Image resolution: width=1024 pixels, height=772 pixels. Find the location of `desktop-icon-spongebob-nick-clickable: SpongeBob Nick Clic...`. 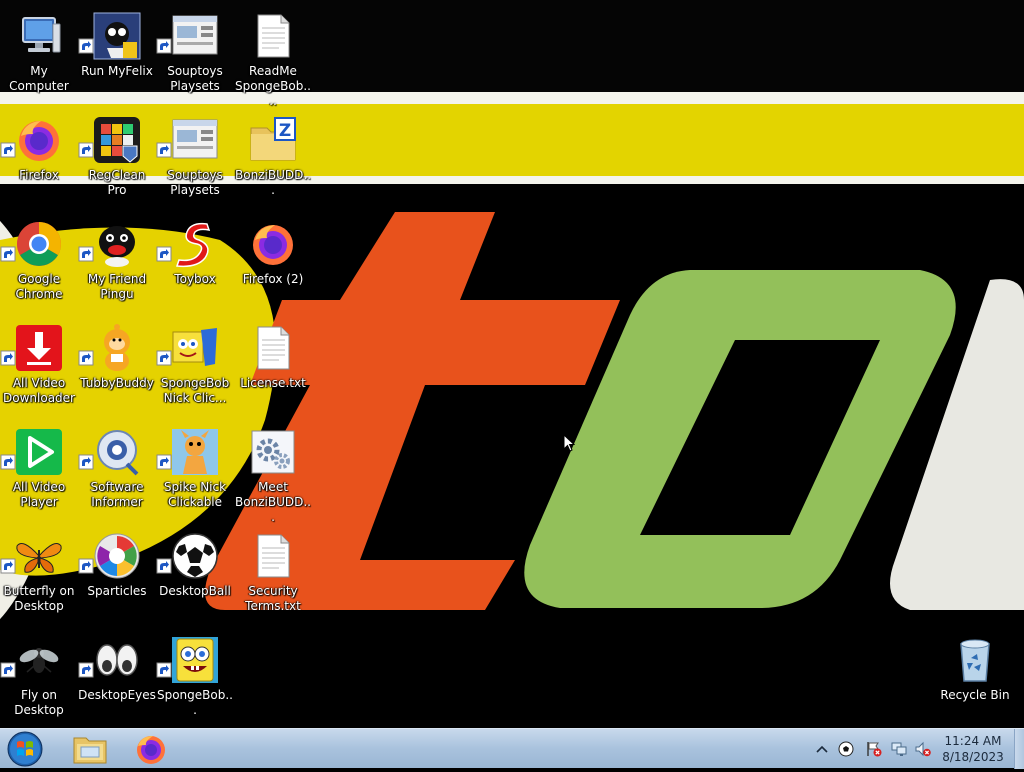

desktop-icon-spongebob-nick-clickable: SpongeBob Nick Clic... is located at coordinates (195, 368).